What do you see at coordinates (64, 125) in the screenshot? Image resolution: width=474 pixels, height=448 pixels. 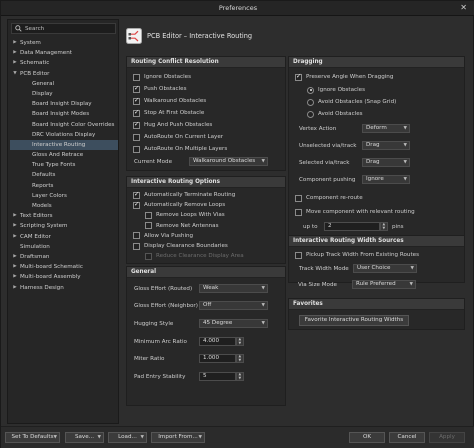 I see `tree-item: Board Insight Color Overrides` at bounding box center [64, 125].